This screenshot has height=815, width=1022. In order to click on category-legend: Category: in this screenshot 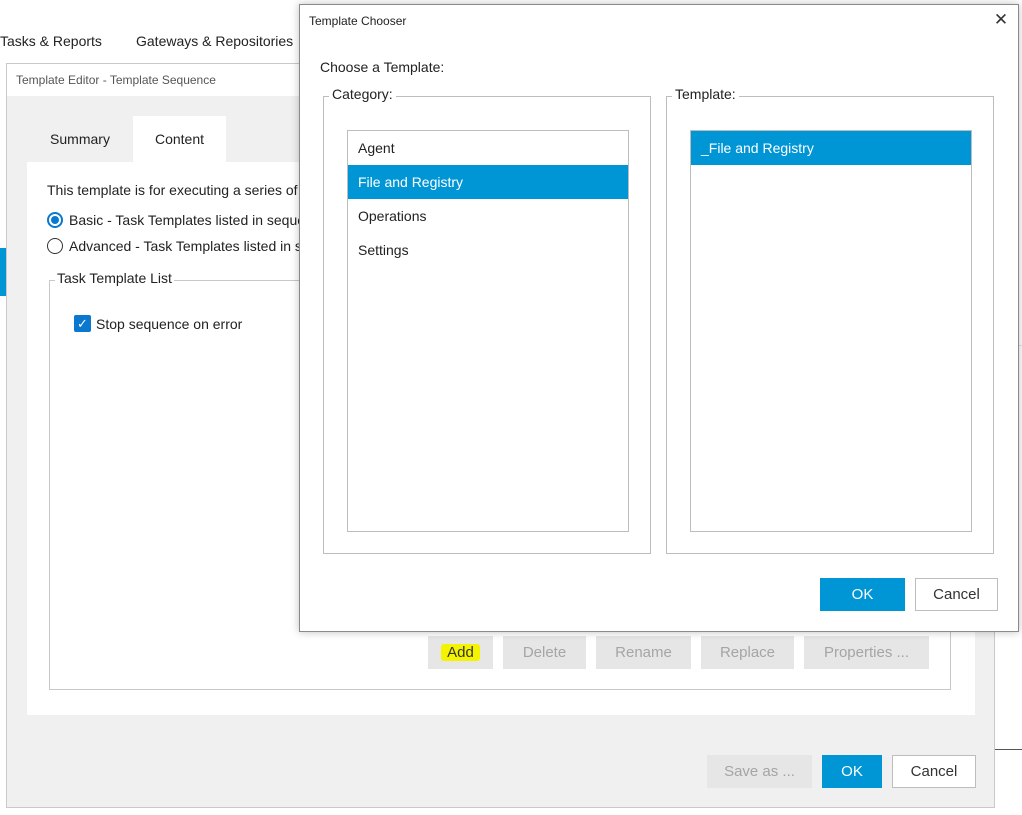, I will do `click(362, 94)`.